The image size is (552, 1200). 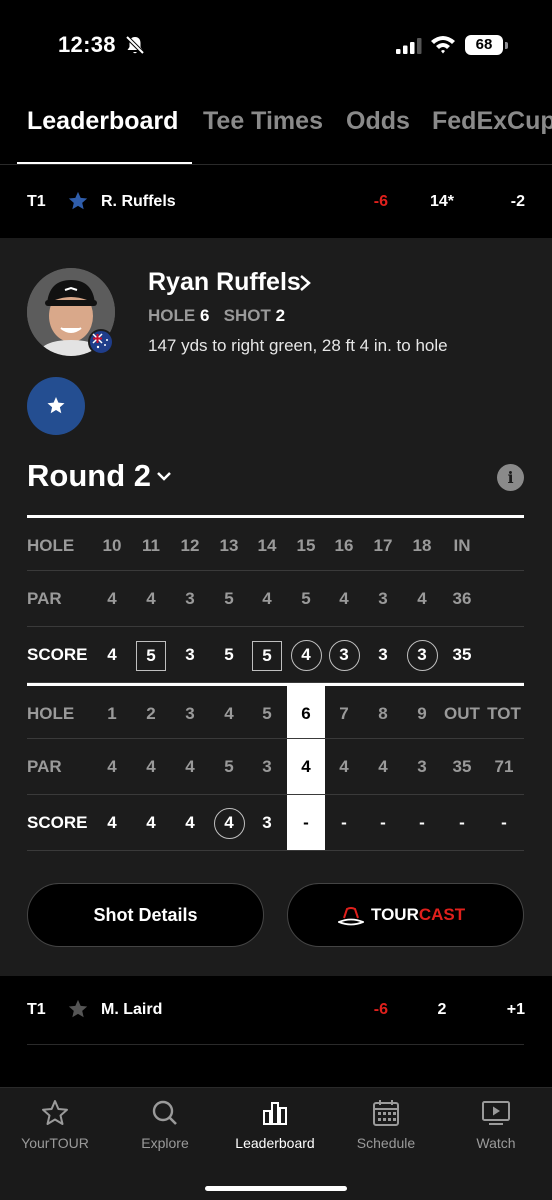 What do you see at coordinates (57, 822) in the screenshot?
I see `row-label: SCORE` at bounding box center [57, 822].